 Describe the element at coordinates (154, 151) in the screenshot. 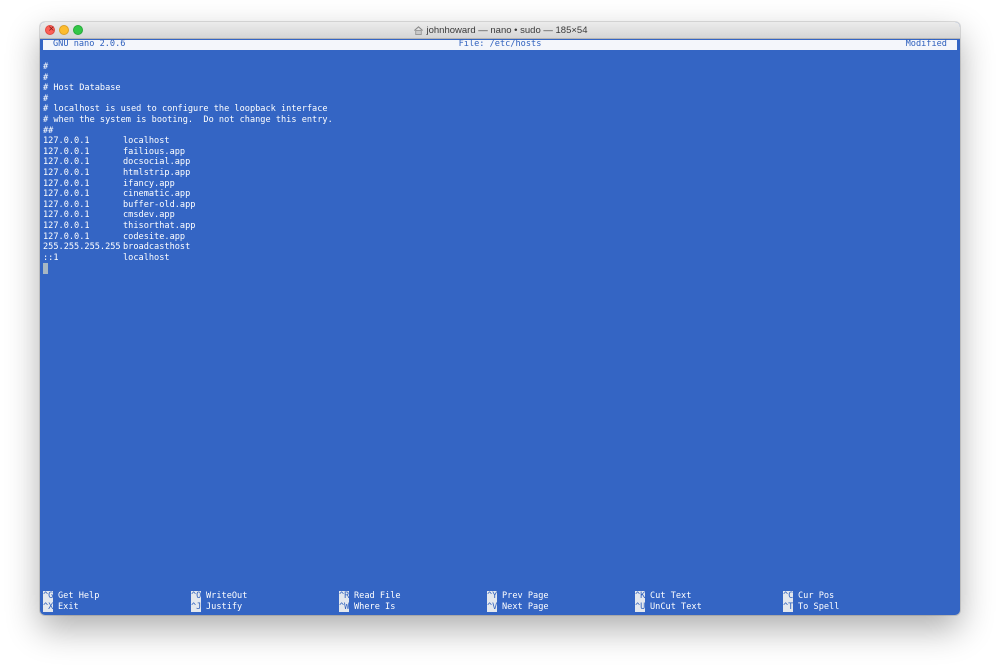

I see `host-name: failious.app` at that location.